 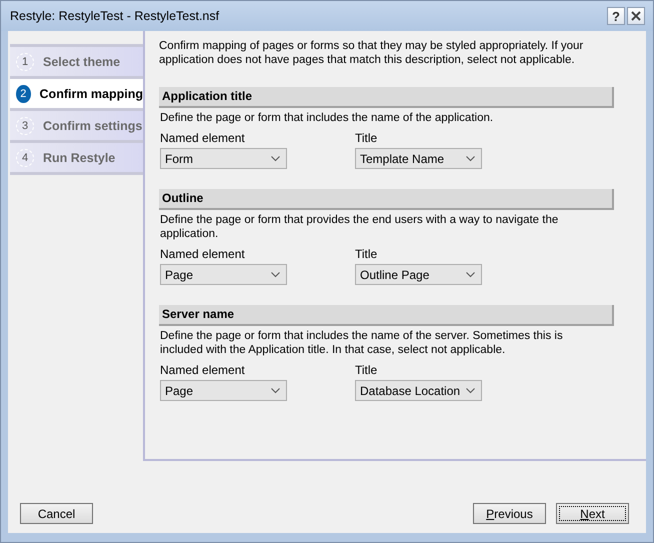 I want to click on dropdown: Form, so click(x=223, y=158).